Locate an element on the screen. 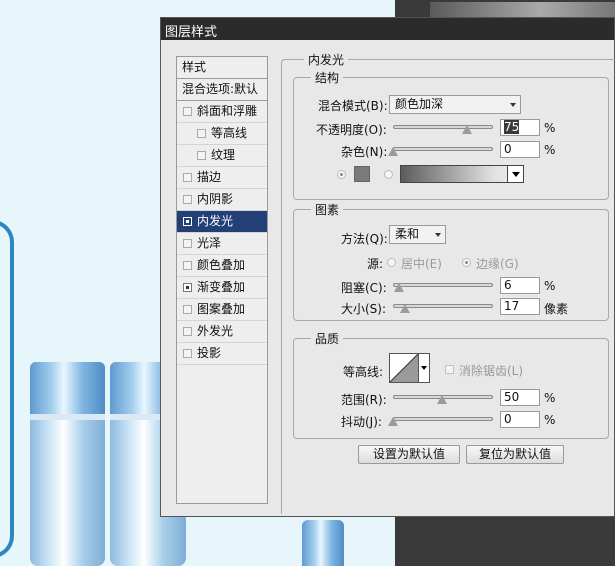 The image size is (615, 566). blending-options-label: 混合选项:默认 is located at coordinates (220, 89).